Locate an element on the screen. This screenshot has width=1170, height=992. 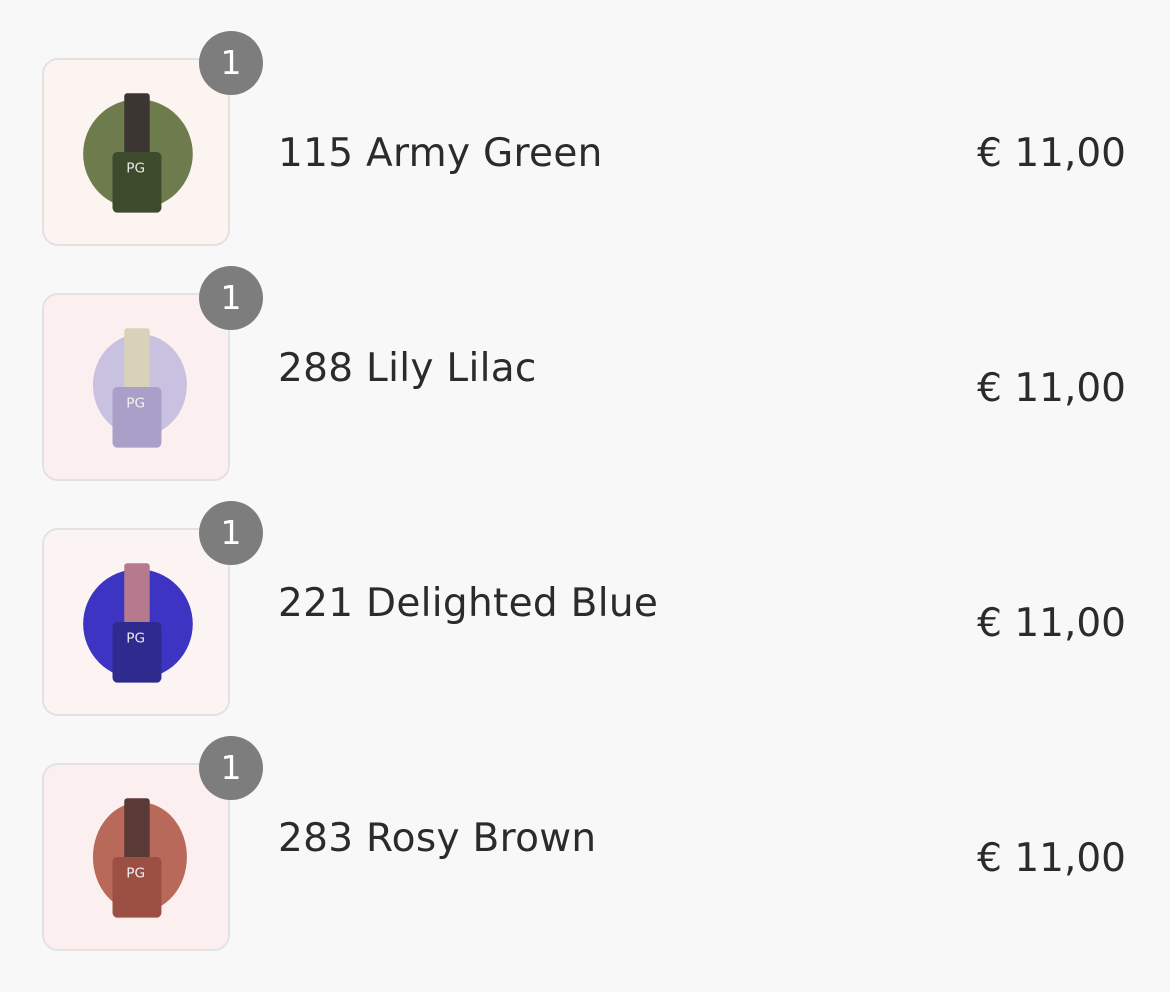
product-name: 115 Army Green is located at coordinates (440, 153).